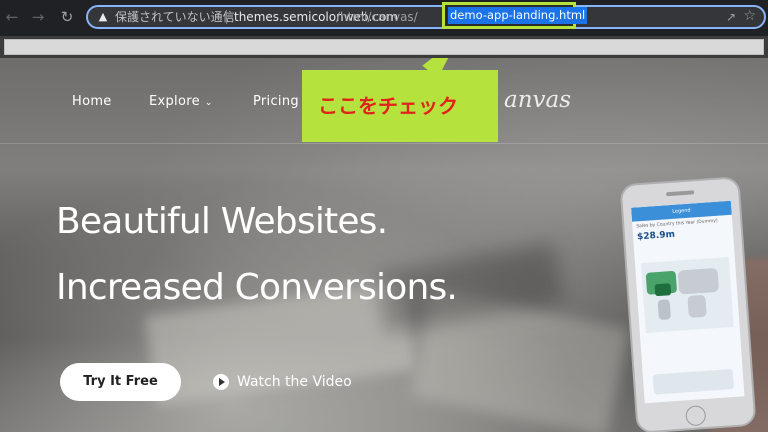 The image size is (768, 432). What do you see at coordinates (103, 17) in the screenshot?
I see `warning-icon: ▲` at bounding box center [103, 17].